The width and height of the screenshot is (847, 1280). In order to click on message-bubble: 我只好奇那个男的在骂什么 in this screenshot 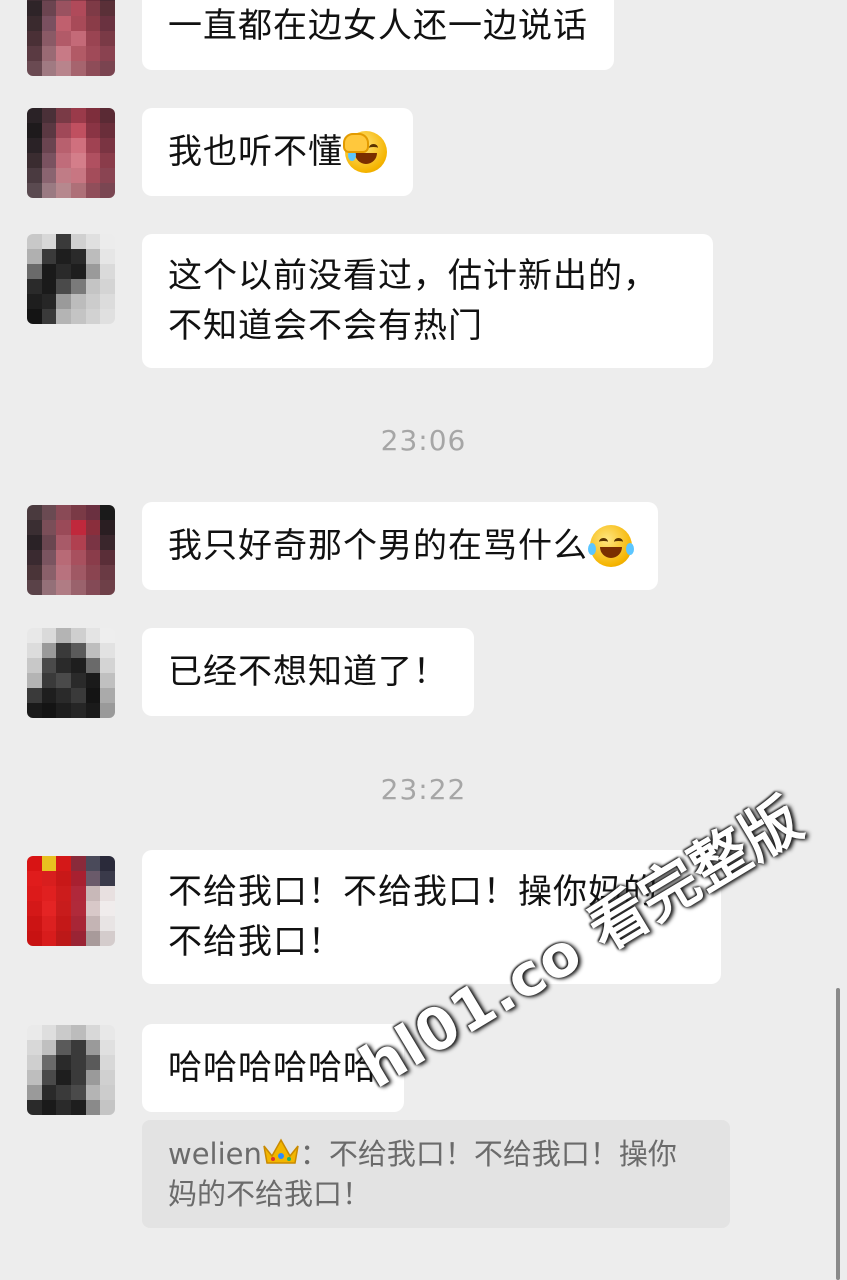, I will do `click(400, 546)`.